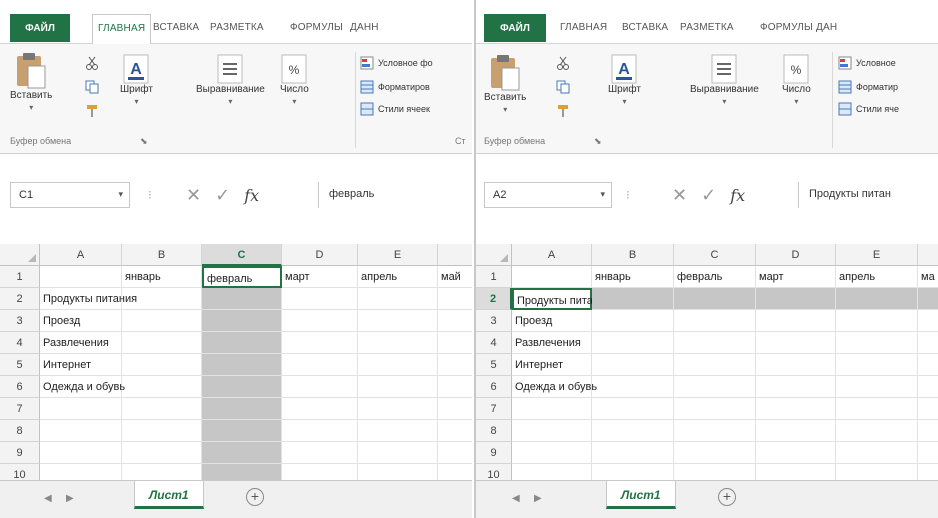 This screenshot has height=518, width=938. What do you see at coordinates (867, 63) in the screenshot?
I see `conditional-format-button: Условное` at bounding box center [867, 63].